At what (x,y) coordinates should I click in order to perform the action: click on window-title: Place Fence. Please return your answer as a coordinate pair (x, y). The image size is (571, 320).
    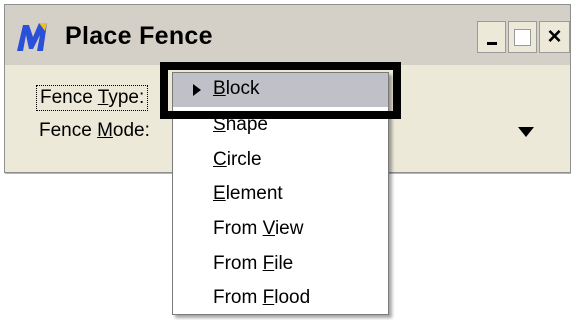
    Looking at the image, I should click on (139, 36).